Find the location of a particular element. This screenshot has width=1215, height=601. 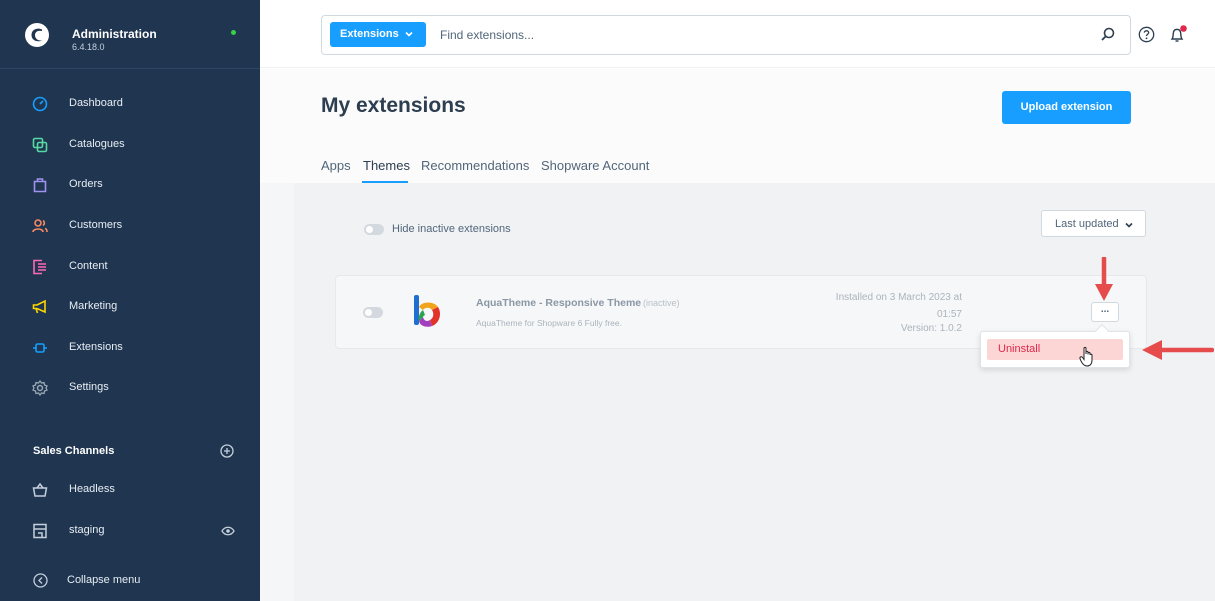

sort-dropdown: Last updated is located at coordinates (1093, 223).